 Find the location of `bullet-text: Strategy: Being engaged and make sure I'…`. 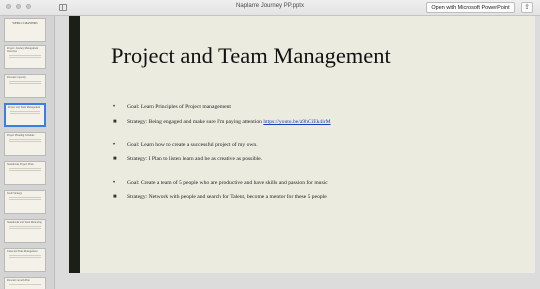

bullet-text: Strategy: Being engaged and make sure I'… is located at coordinates (229, 122).